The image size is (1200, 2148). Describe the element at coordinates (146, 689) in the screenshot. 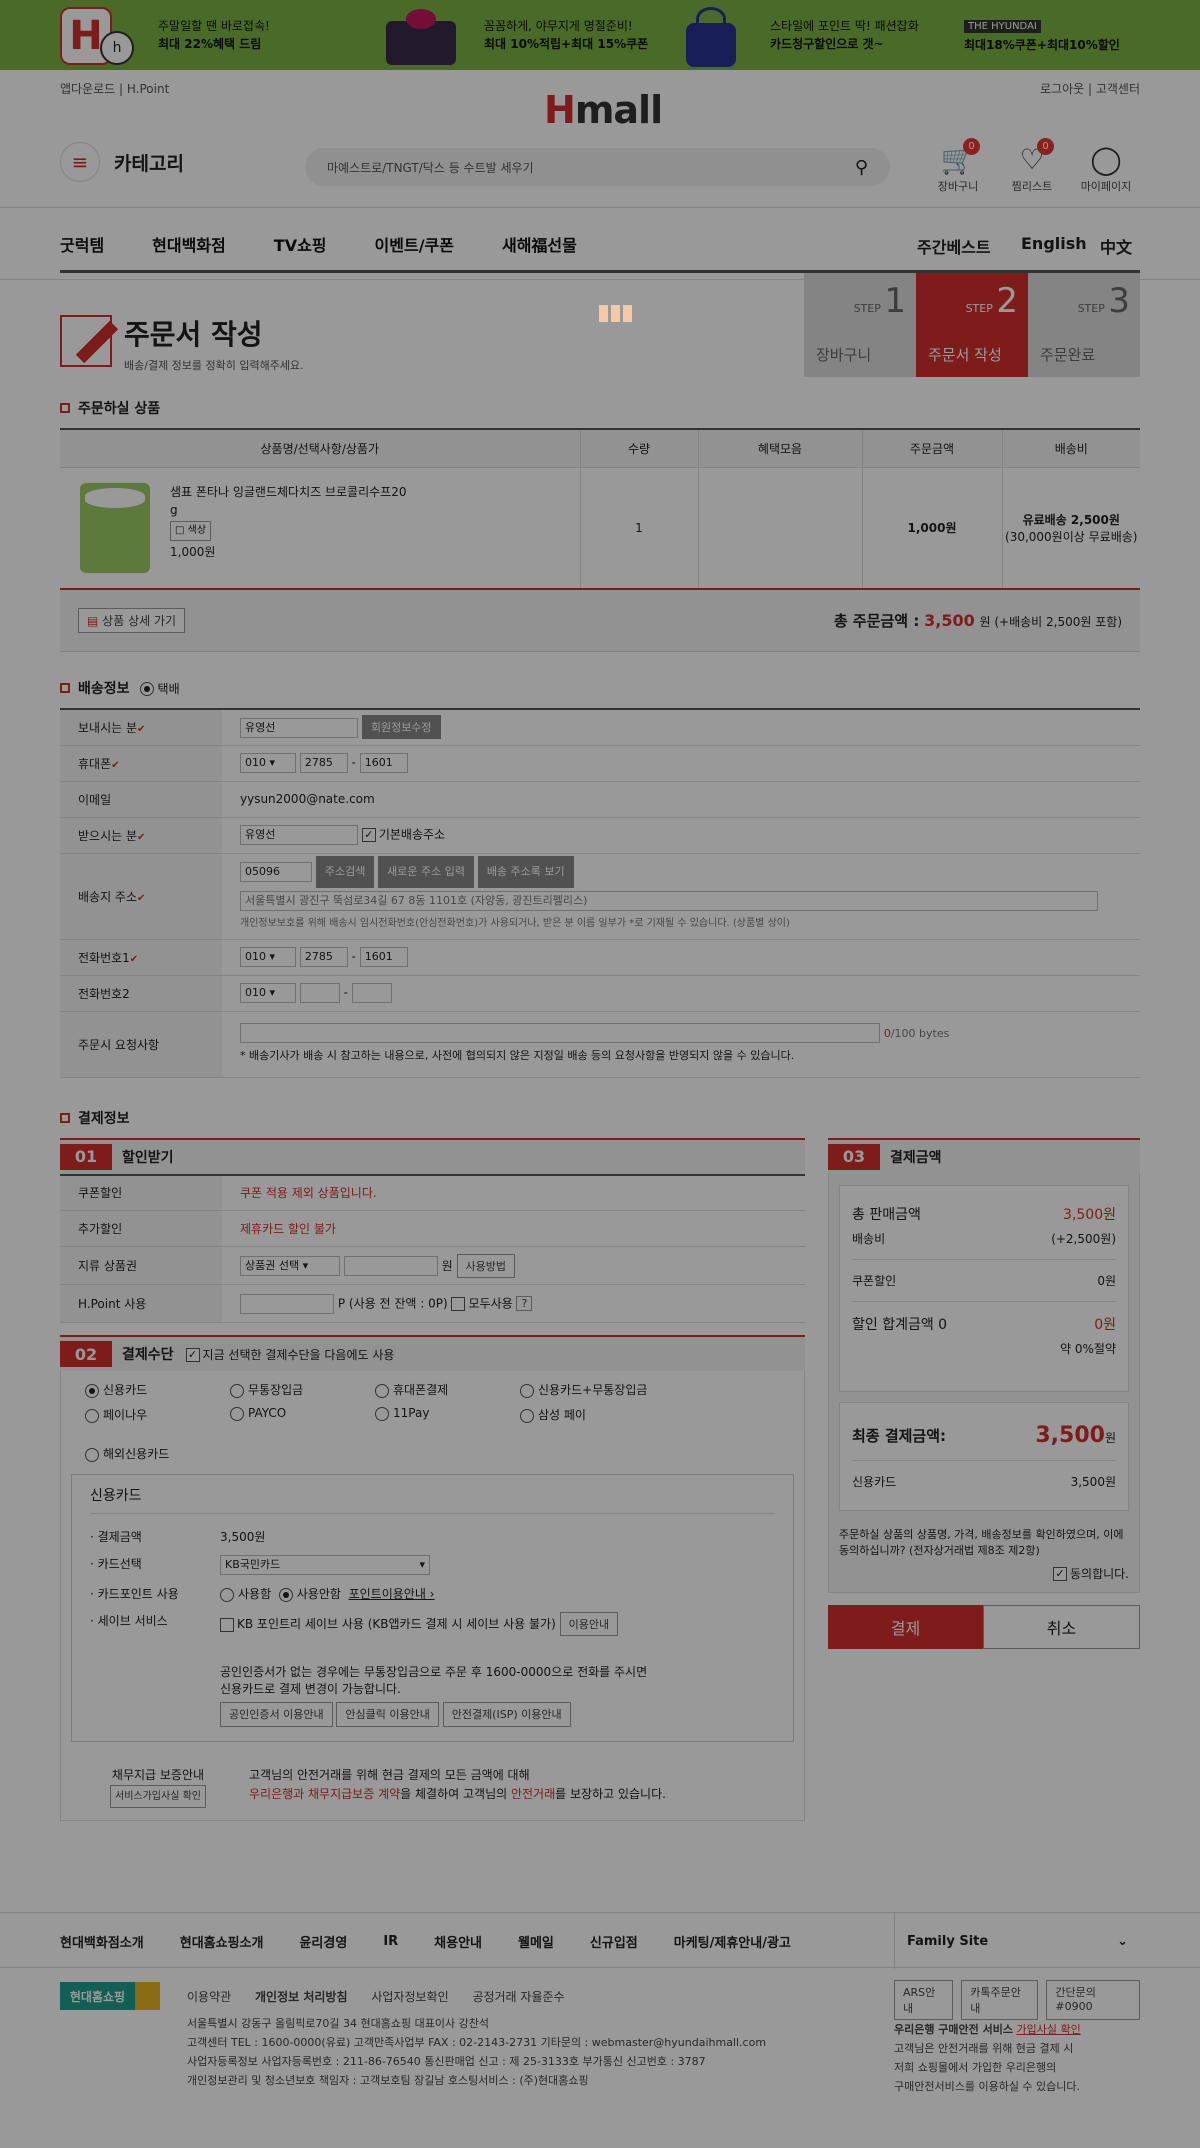

I see `courier-radio` at that location.